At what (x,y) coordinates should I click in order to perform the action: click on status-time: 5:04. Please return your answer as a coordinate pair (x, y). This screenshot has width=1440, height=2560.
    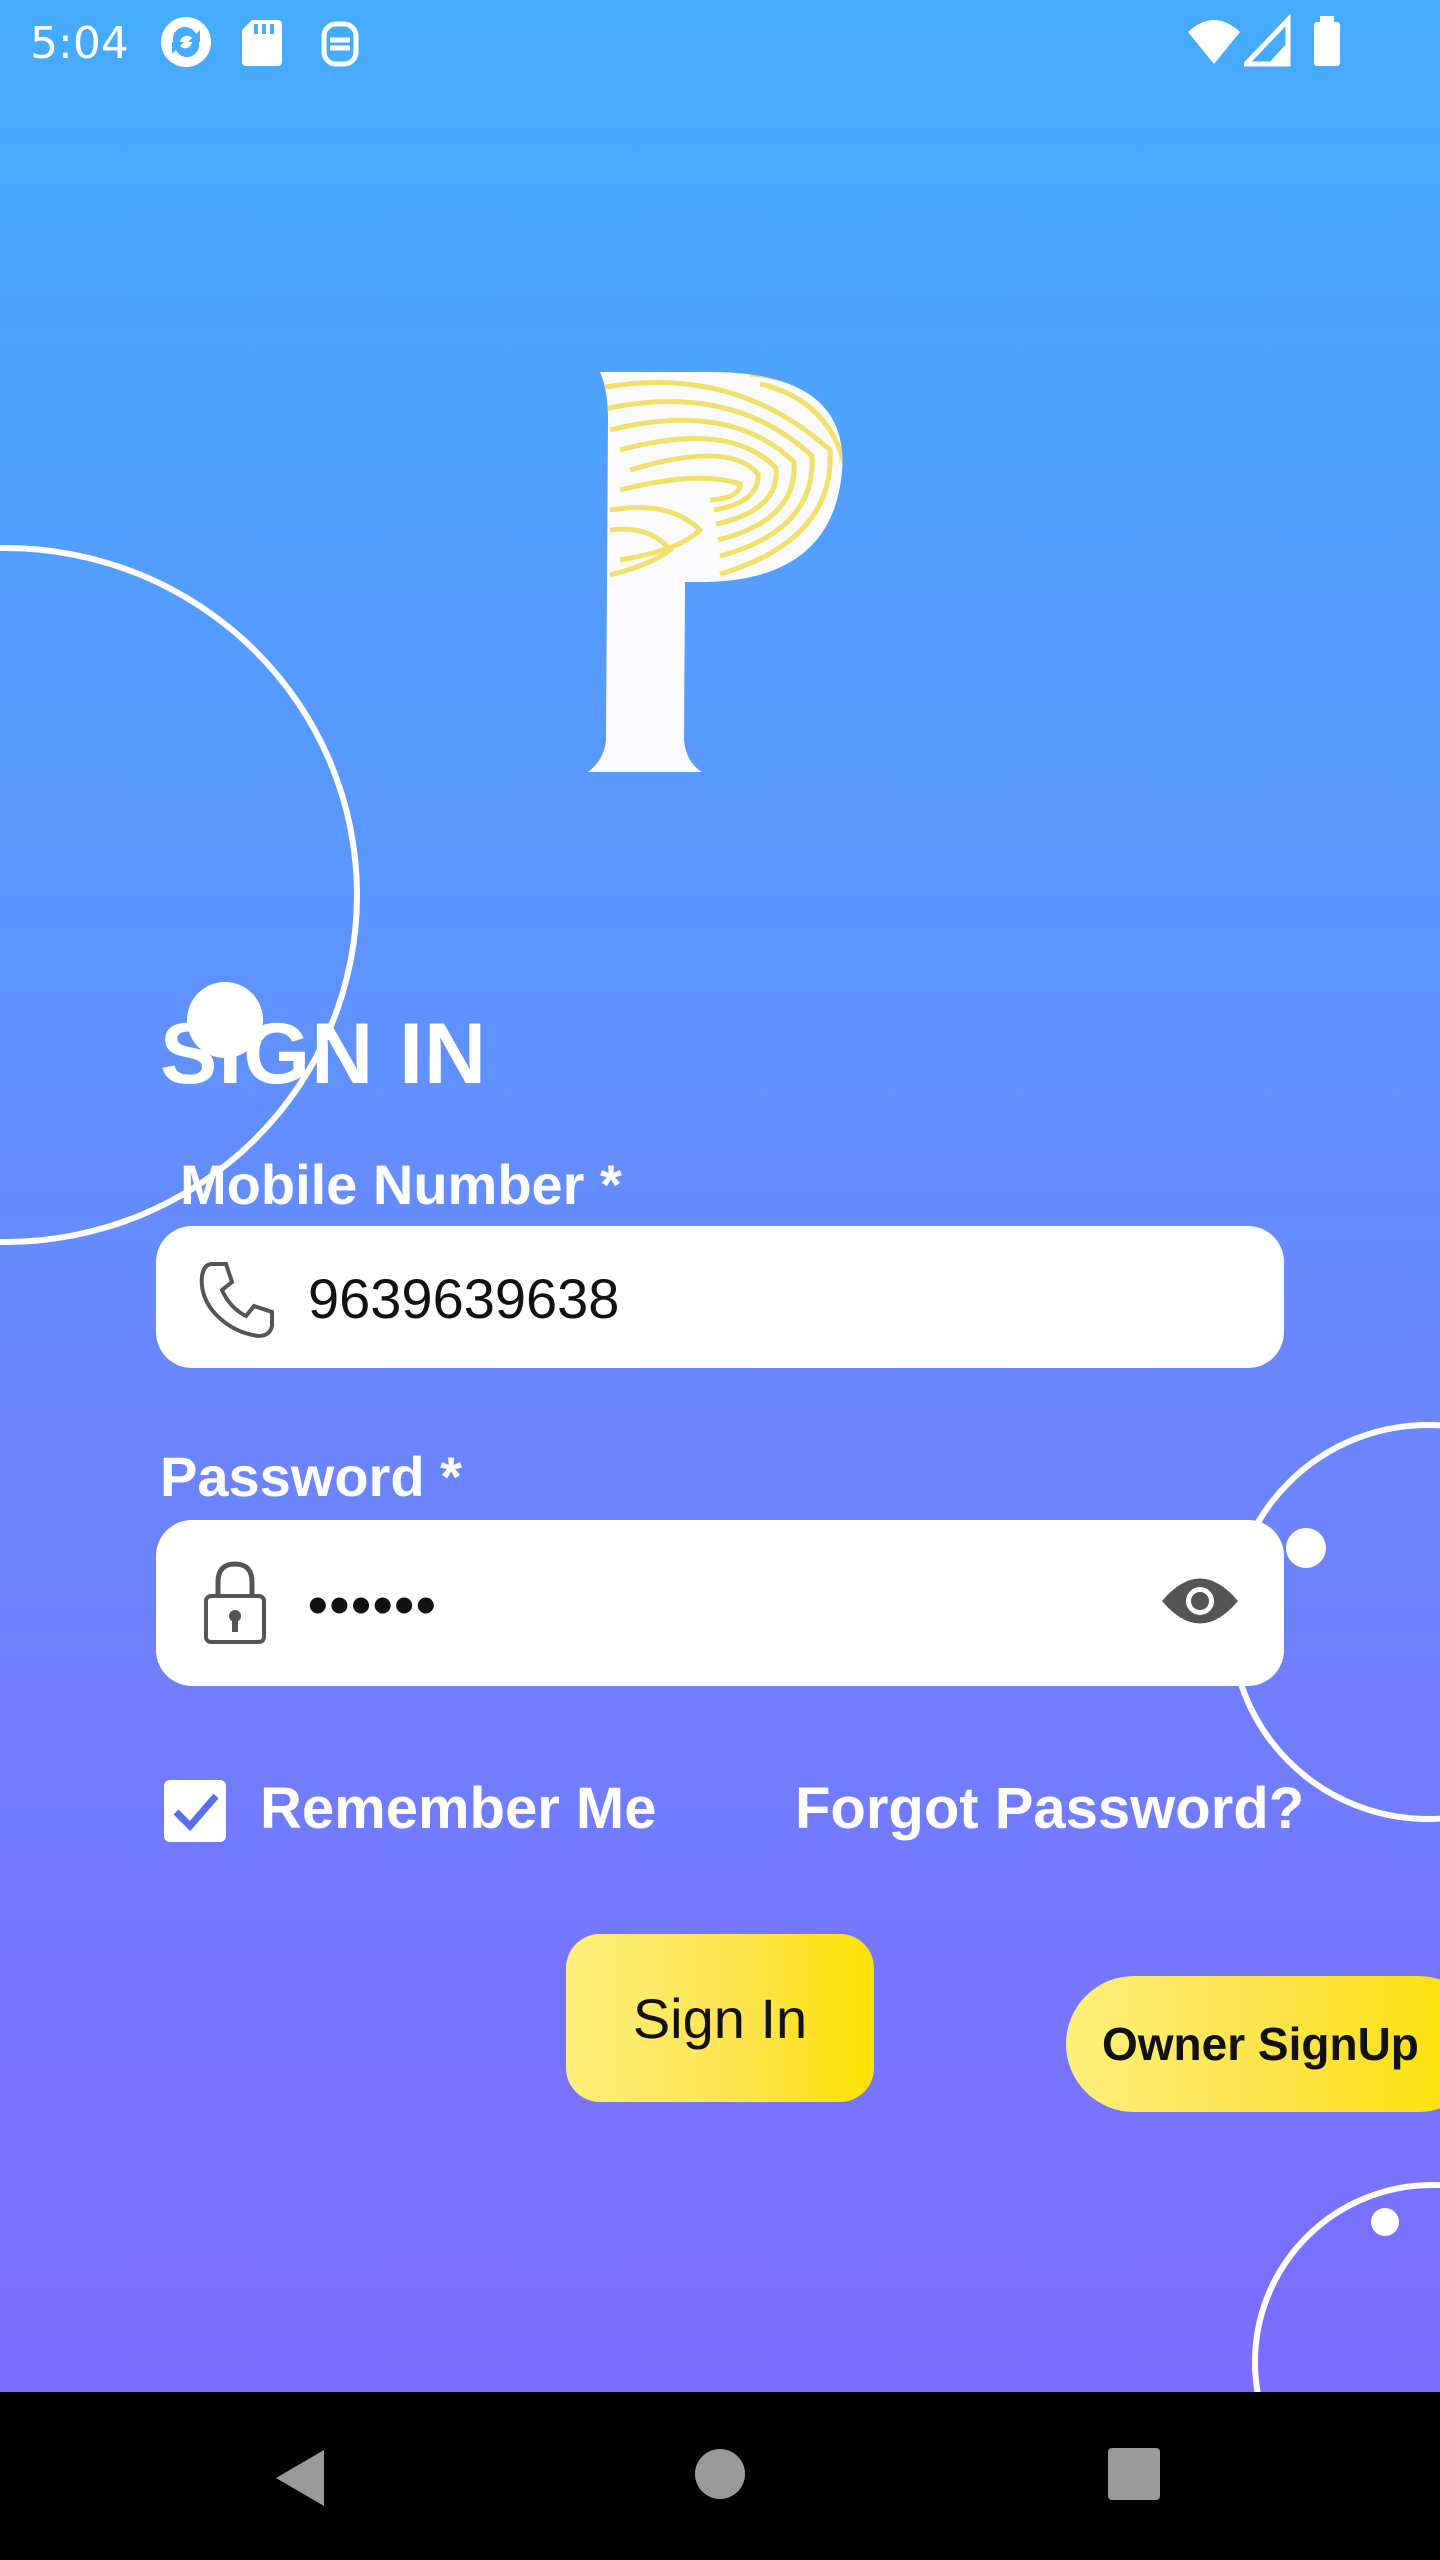
    Looking at the image, I should click on (79, 43).